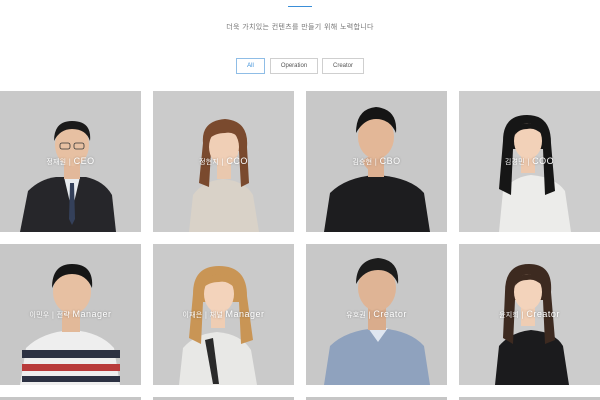 This screenshot has width=600, height=400. What do you see at coordinates (84, 161) in the screenshot?
I see `member-role: CEO` at bounding box center [84, 161].